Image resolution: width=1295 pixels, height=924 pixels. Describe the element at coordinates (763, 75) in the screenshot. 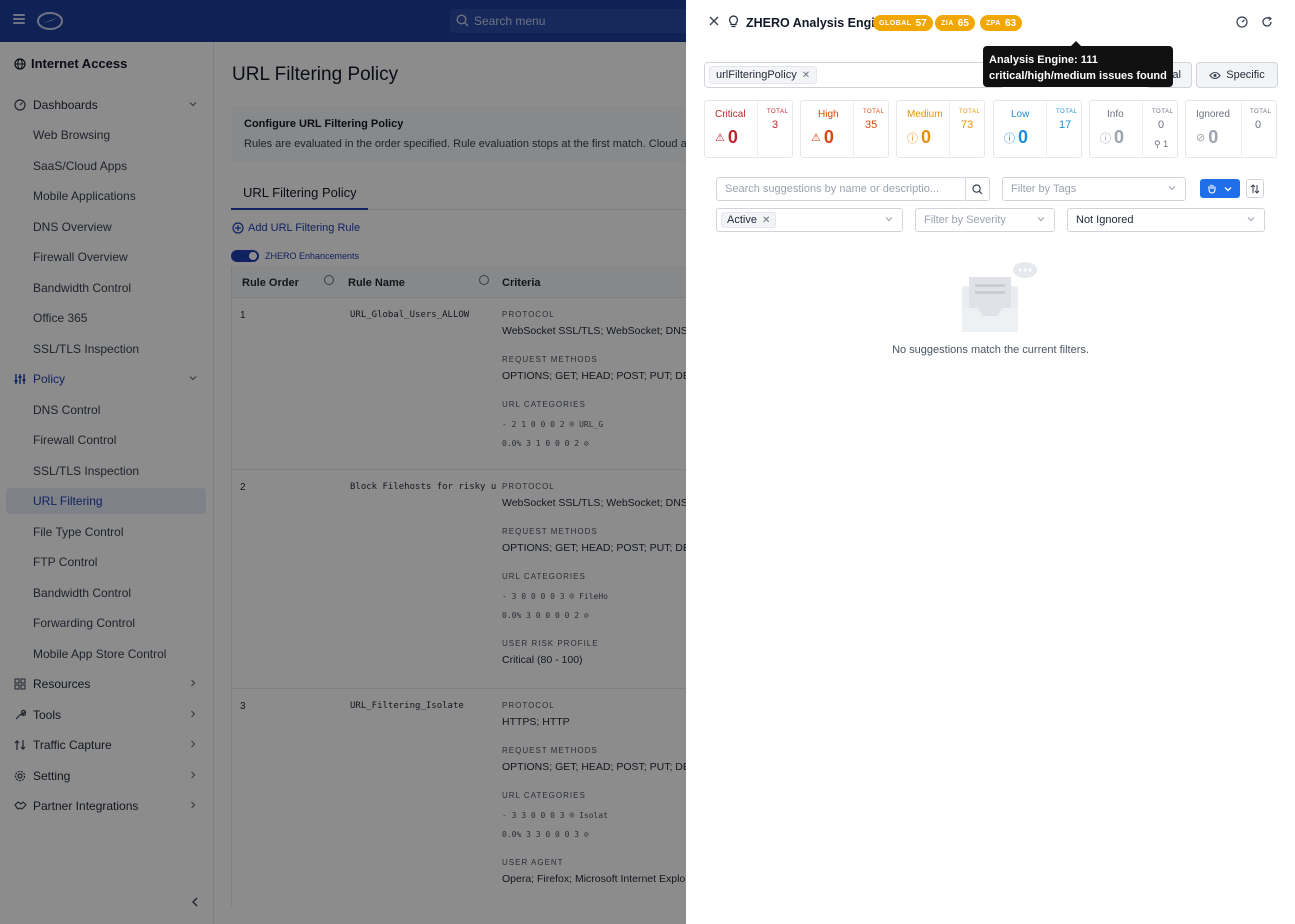

I see `filter-chip: urlFilteringPolicy ✕` at that location.